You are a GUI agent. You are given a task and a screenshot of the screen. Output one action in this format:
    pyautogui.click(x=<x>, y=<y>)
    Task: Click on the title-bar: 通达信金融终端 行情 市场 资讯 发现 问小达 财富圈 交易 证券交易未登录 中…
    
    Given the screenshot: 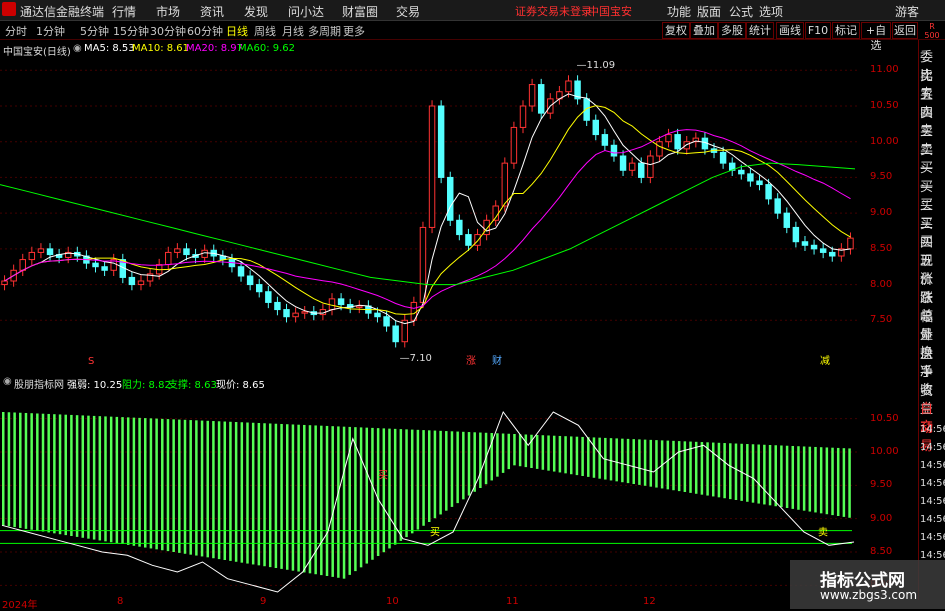 What is the action you would take?
    pyautogui.click(x=472, y=10)
    